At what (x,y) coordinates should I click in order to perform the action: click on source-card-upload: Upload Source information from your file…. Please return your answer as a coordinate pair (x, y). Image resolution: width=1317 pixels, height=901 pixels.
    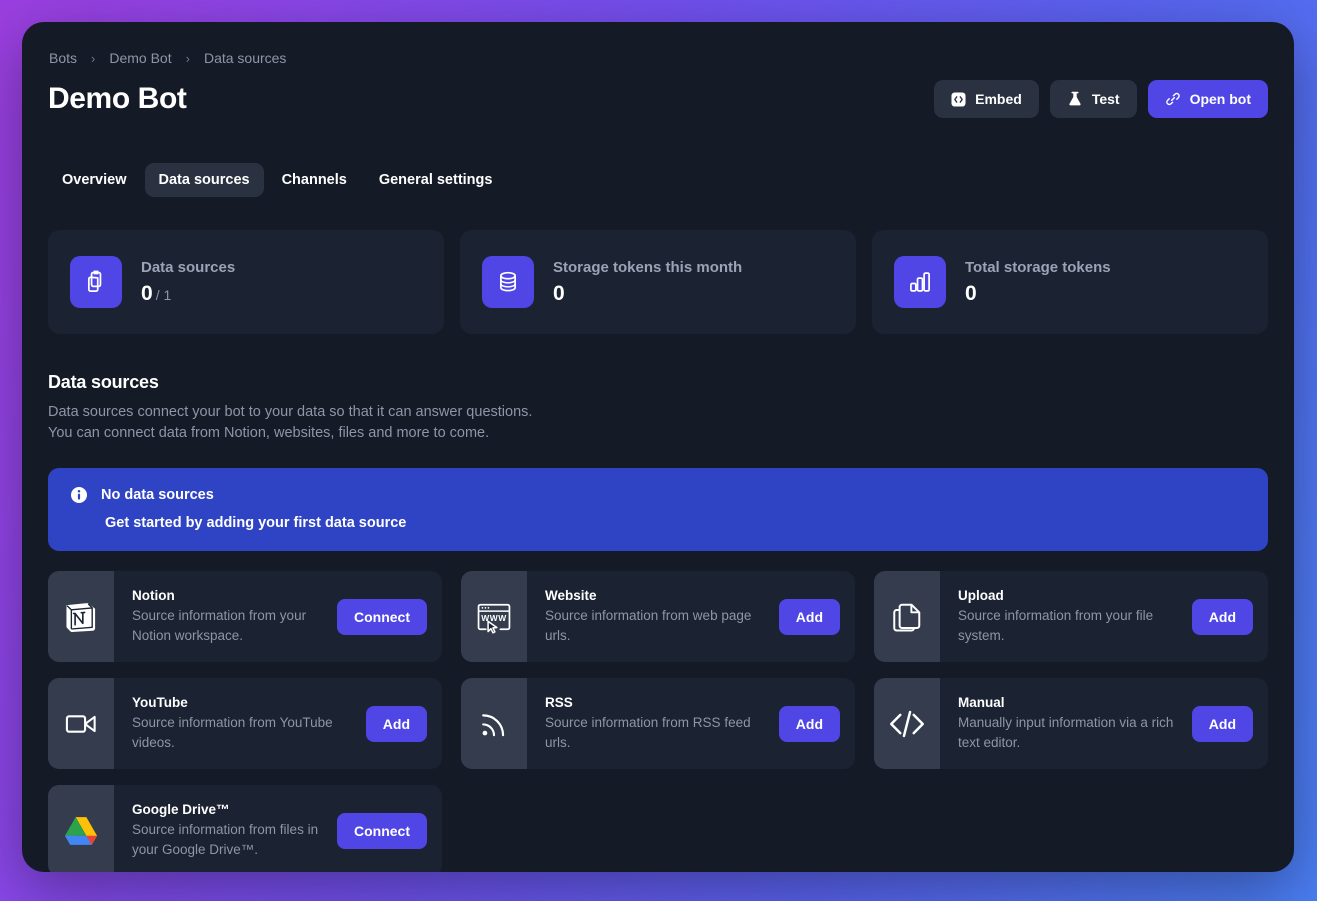
    Looking at the image, I should click on (1071, 616).